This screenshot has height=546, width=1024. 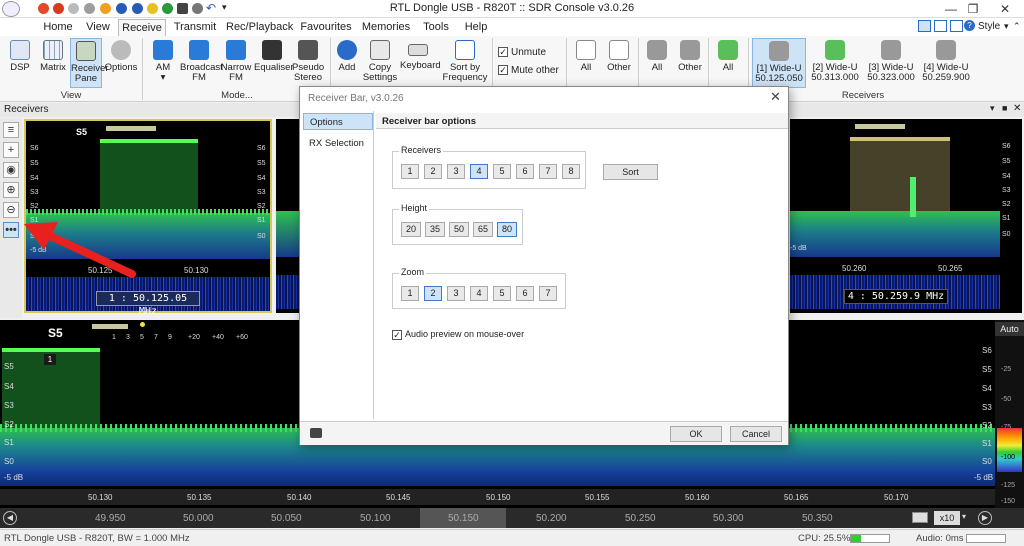 I want to click on audio-preview-checkbox: ✓ Audio preview on mouse-over, so click(x=458, y=334).